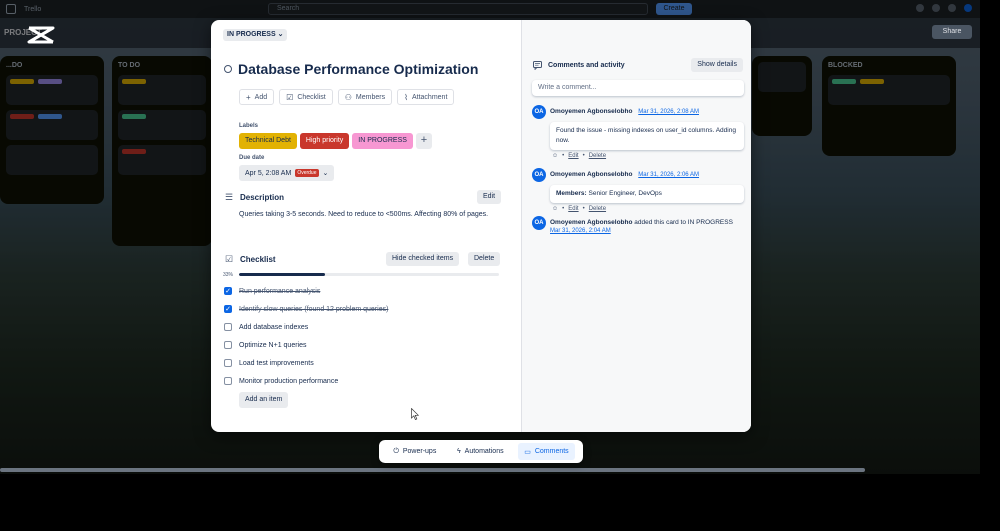 The height and width of the screenshot is (531, 1000). I want to click on checklist-icon: ☑, so click(290, 97).